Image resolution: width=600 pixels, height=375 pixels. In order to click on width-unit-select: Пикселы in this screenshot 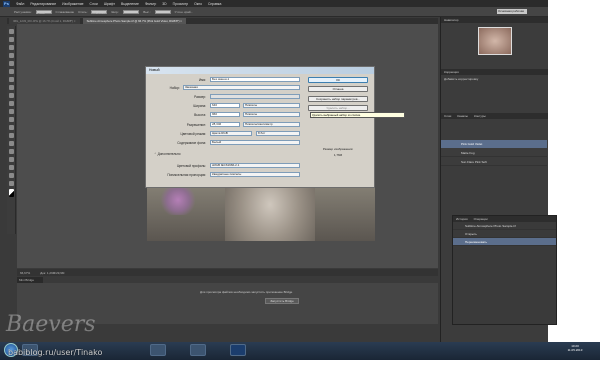, I will do `click(271, 105)`.